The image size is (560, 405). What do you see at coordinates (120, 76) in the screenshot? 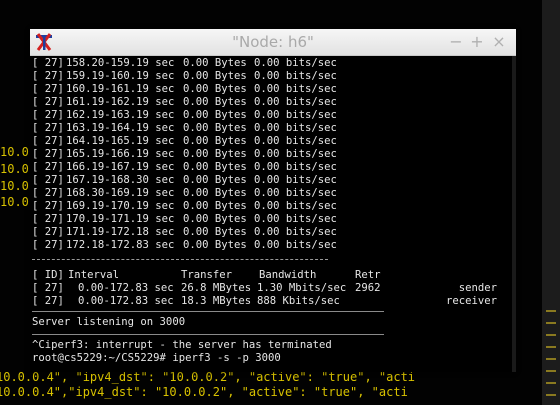
I see `interval: 159.19-160.19 sec` at bounding box center [120, 76].